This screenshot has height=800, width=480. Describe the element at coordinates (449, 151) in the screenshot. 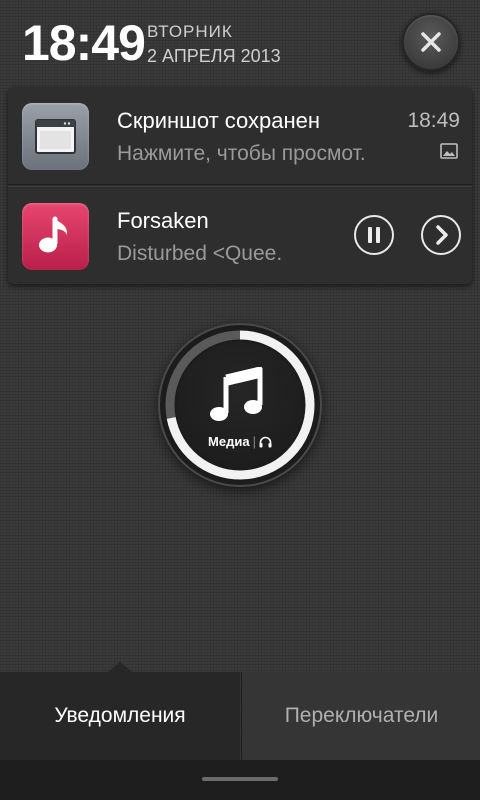

I see `image-icon` at that location.